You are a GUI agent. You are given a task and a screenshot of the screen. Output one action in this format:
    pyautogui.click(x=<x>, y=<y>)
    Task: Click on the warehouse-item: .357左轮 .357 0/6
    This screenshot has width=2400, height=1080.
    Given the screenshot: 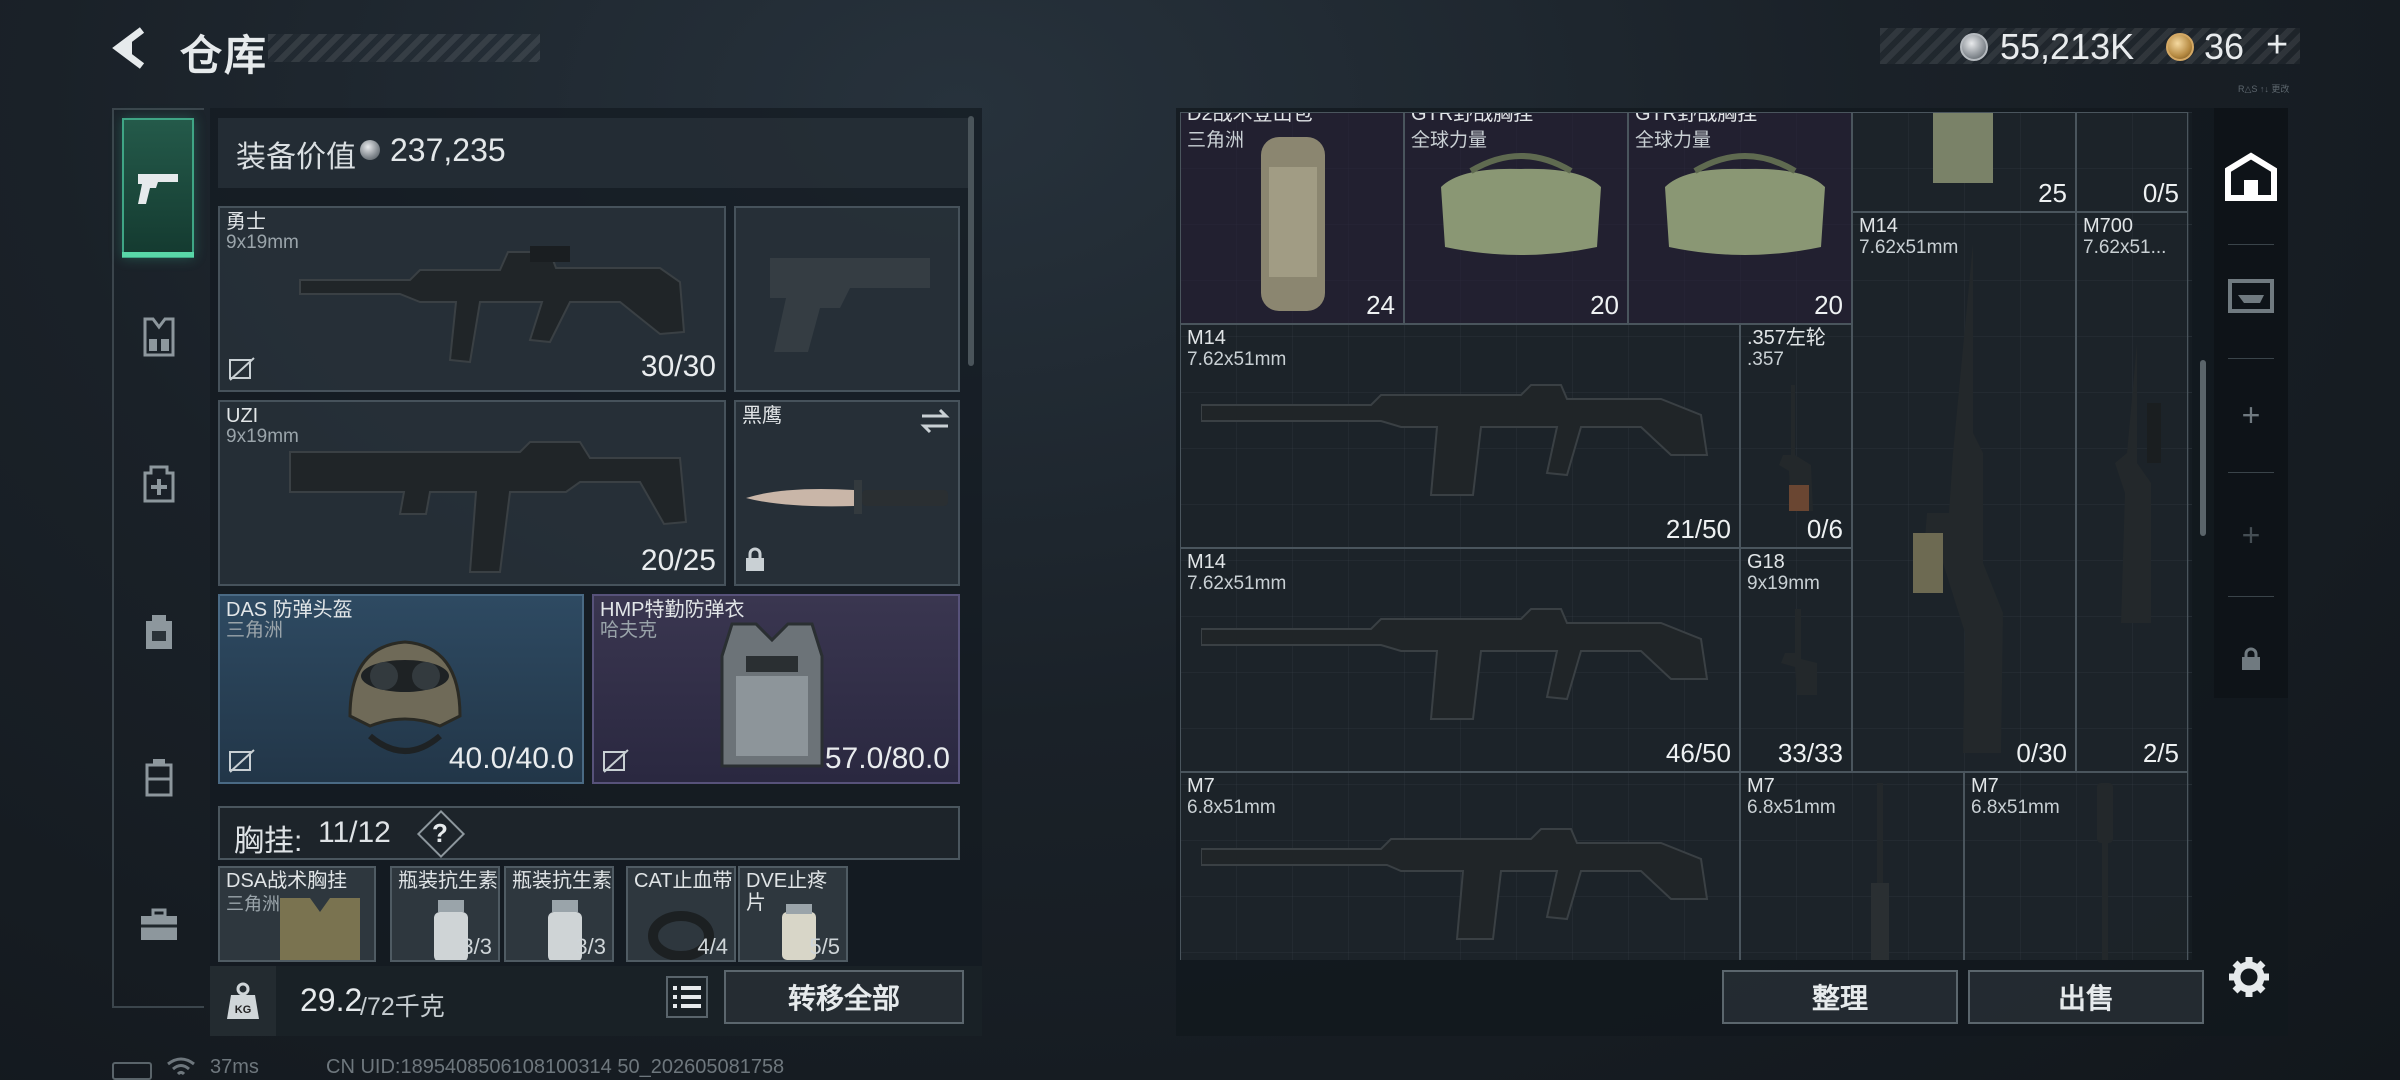 What is the action you would take?
    pyautogui.click(x=1796, y=436)
    